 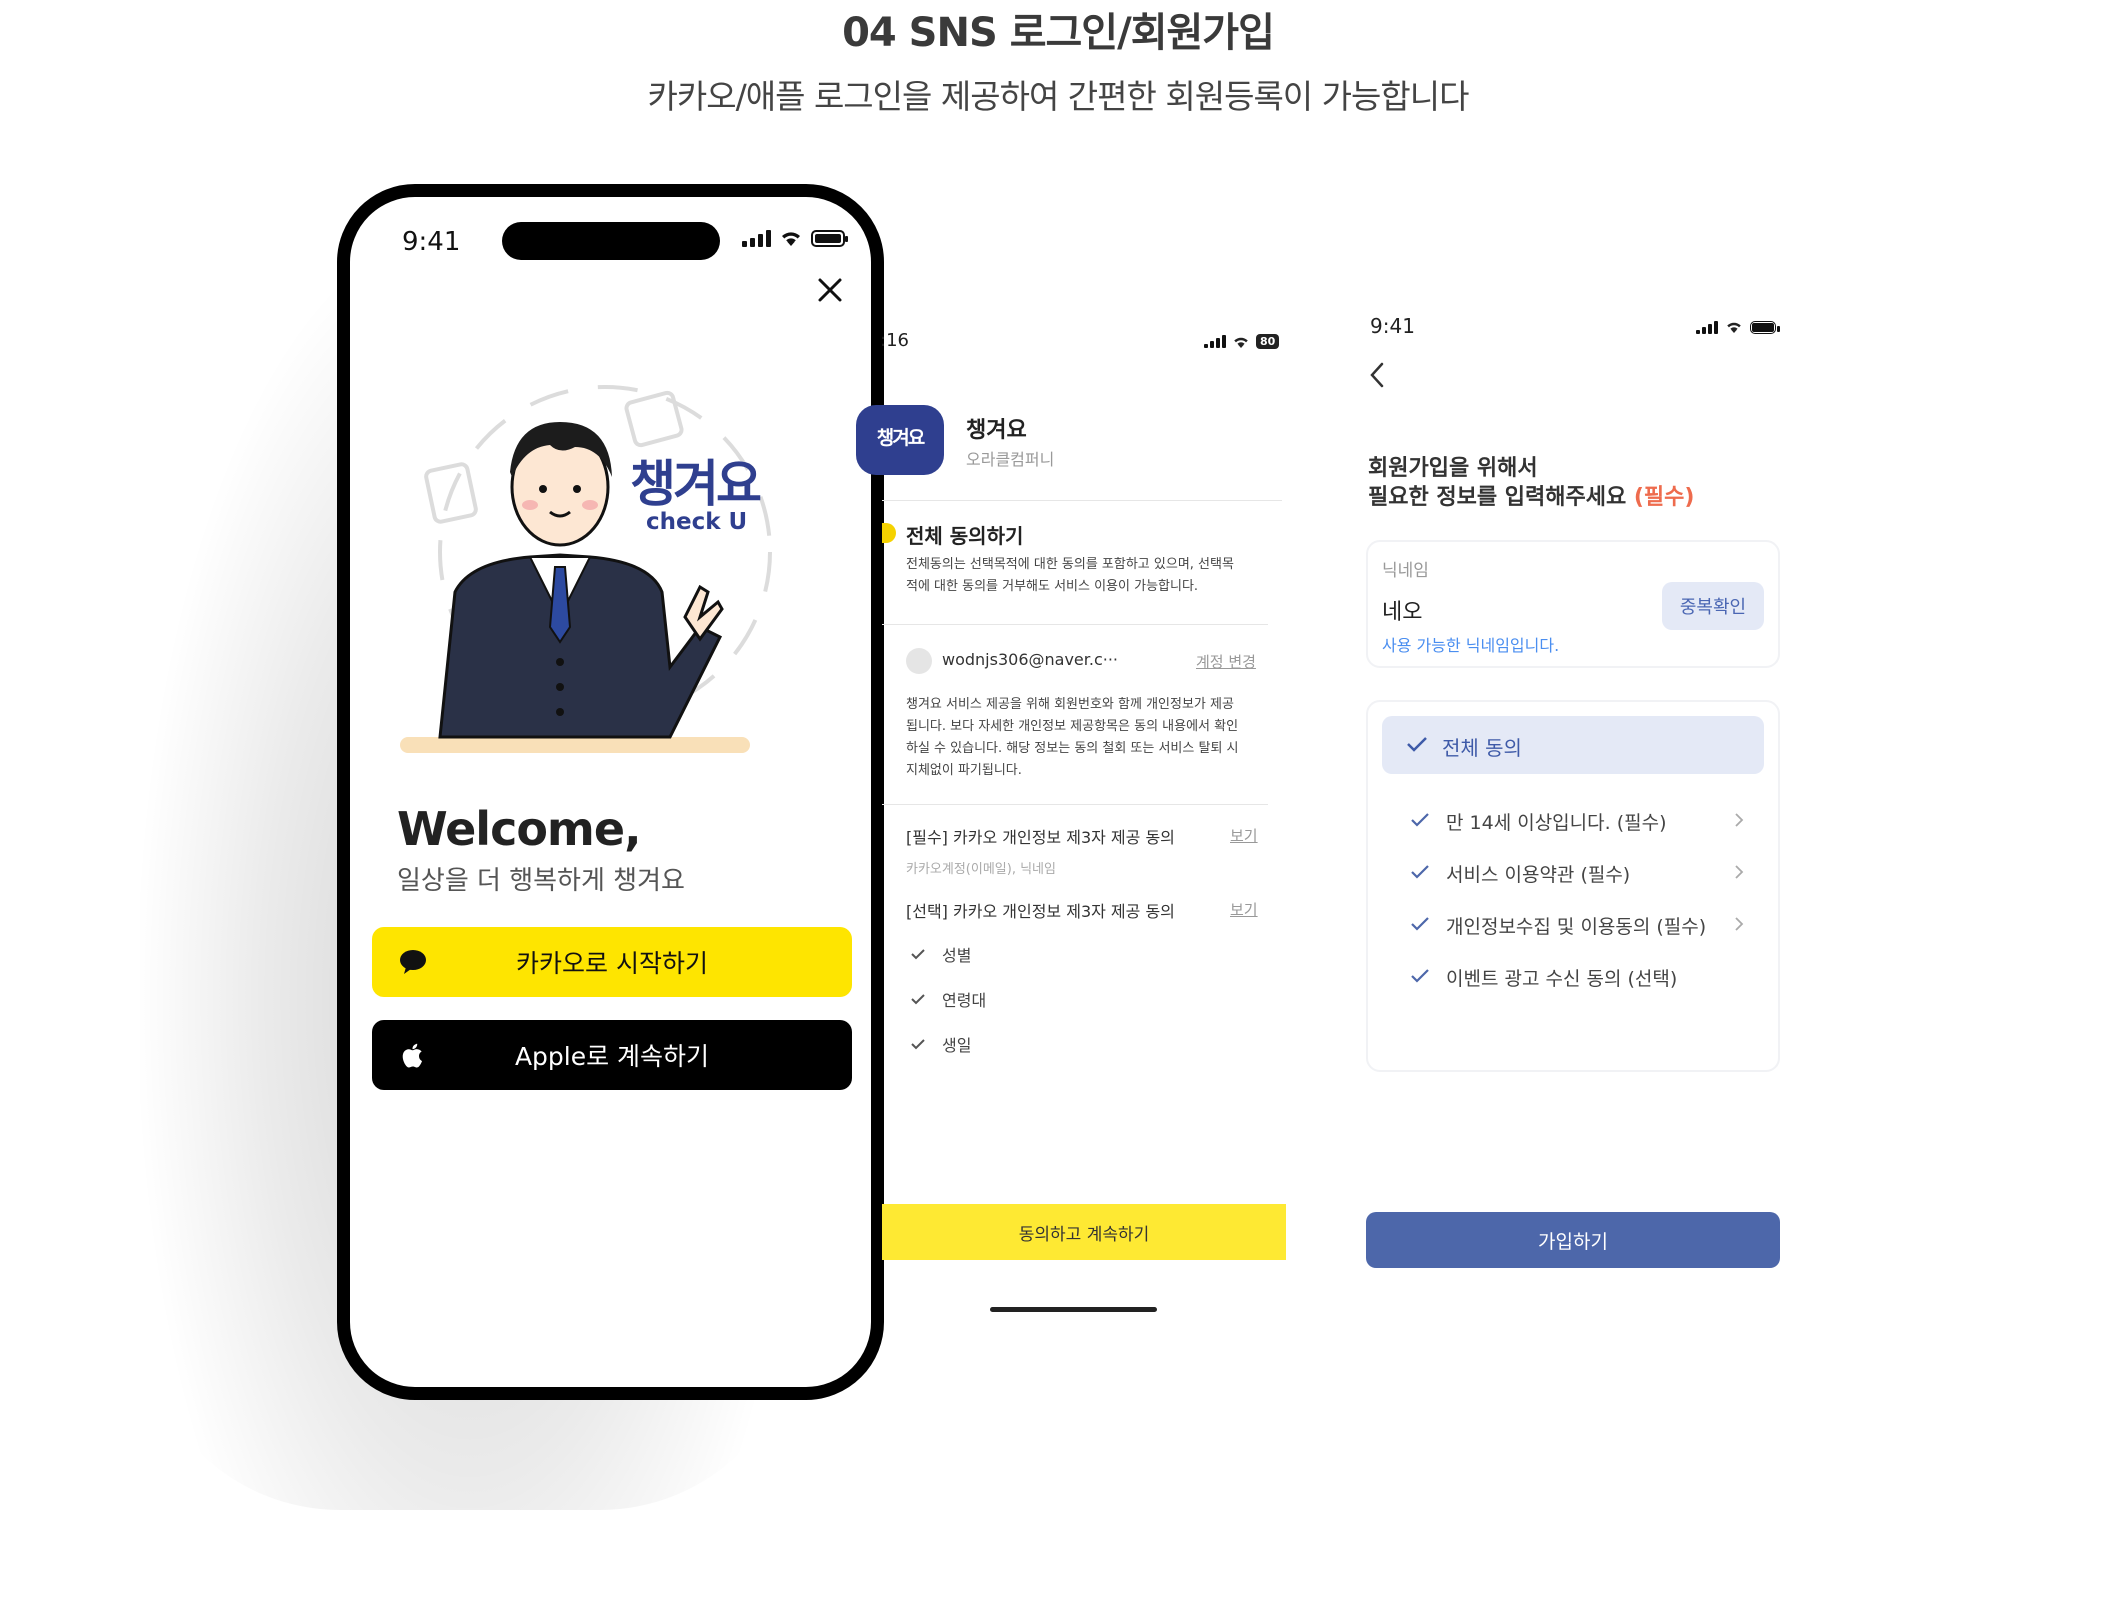 I want to click on required-consent-item: [필수] 카카오 개인정보 제3자 제공 동의, so click(x=1040, y=836).